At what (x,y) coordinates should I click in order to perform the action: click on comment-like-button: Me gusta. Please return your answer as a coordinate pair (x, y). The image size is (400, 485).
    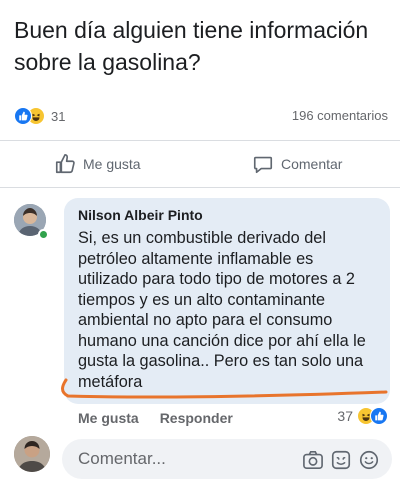
    Looking at the image, I should click on (108, 418).